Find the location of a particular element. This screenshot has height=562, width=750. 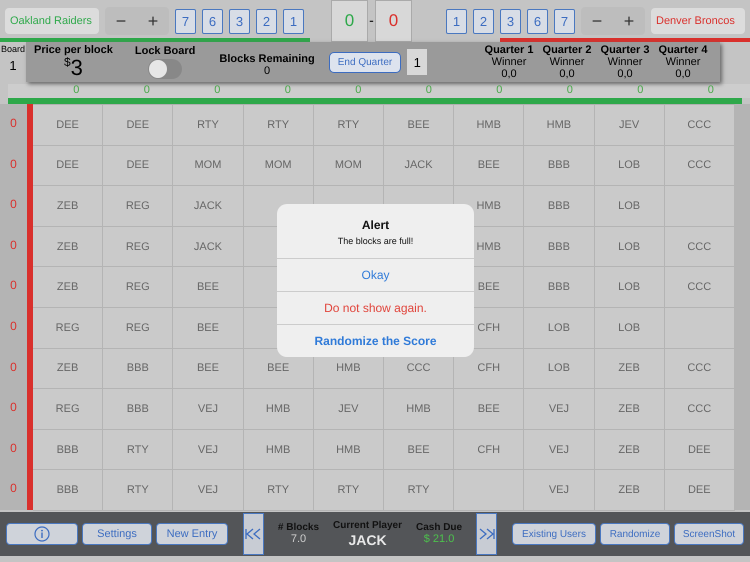

next-button is located at coordinates (487, 534).